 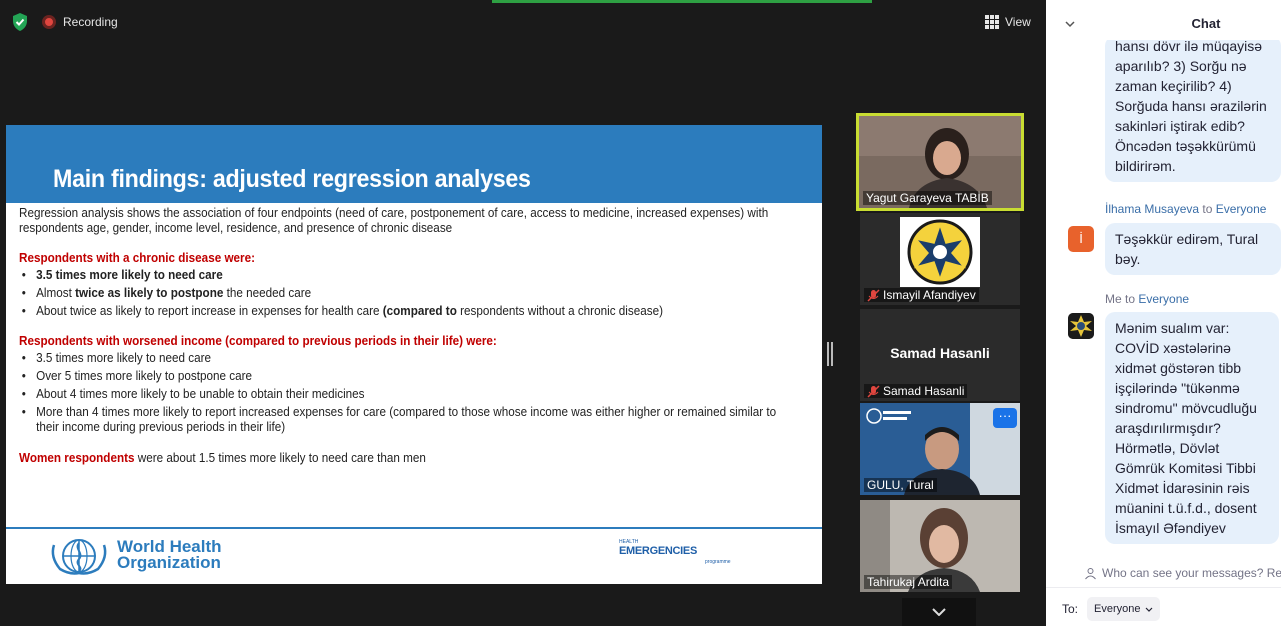 What do you see at coordinates (682, 1) in the screenshot?
I see `top-indicator-bar` at bounding box center [682, 1].